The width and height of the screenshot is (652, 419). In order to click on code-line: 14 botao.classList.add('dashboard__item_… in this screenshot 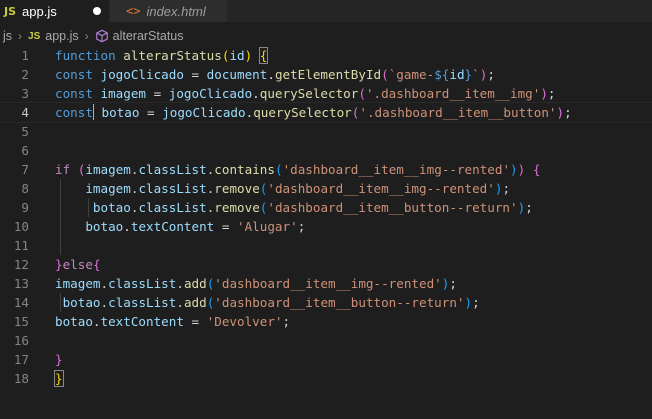, I will do `click(326, 302)`.